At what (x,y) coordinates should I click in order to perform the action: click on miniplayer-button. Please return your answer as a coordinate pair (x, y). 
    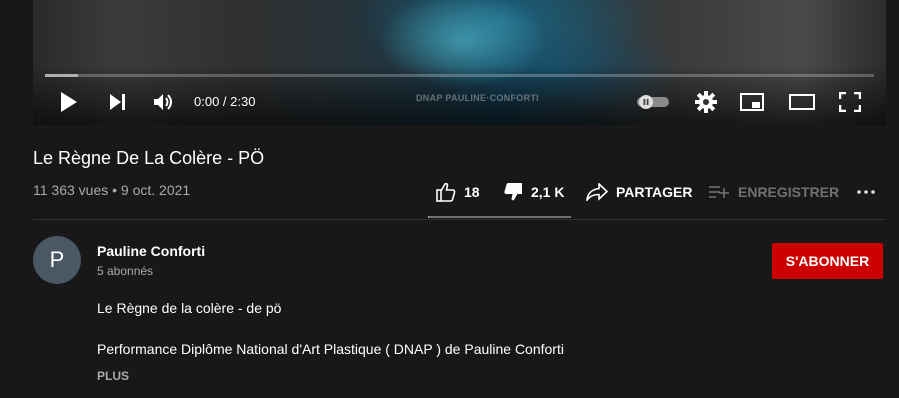
    Looking at the image, I should click on (752, 102).